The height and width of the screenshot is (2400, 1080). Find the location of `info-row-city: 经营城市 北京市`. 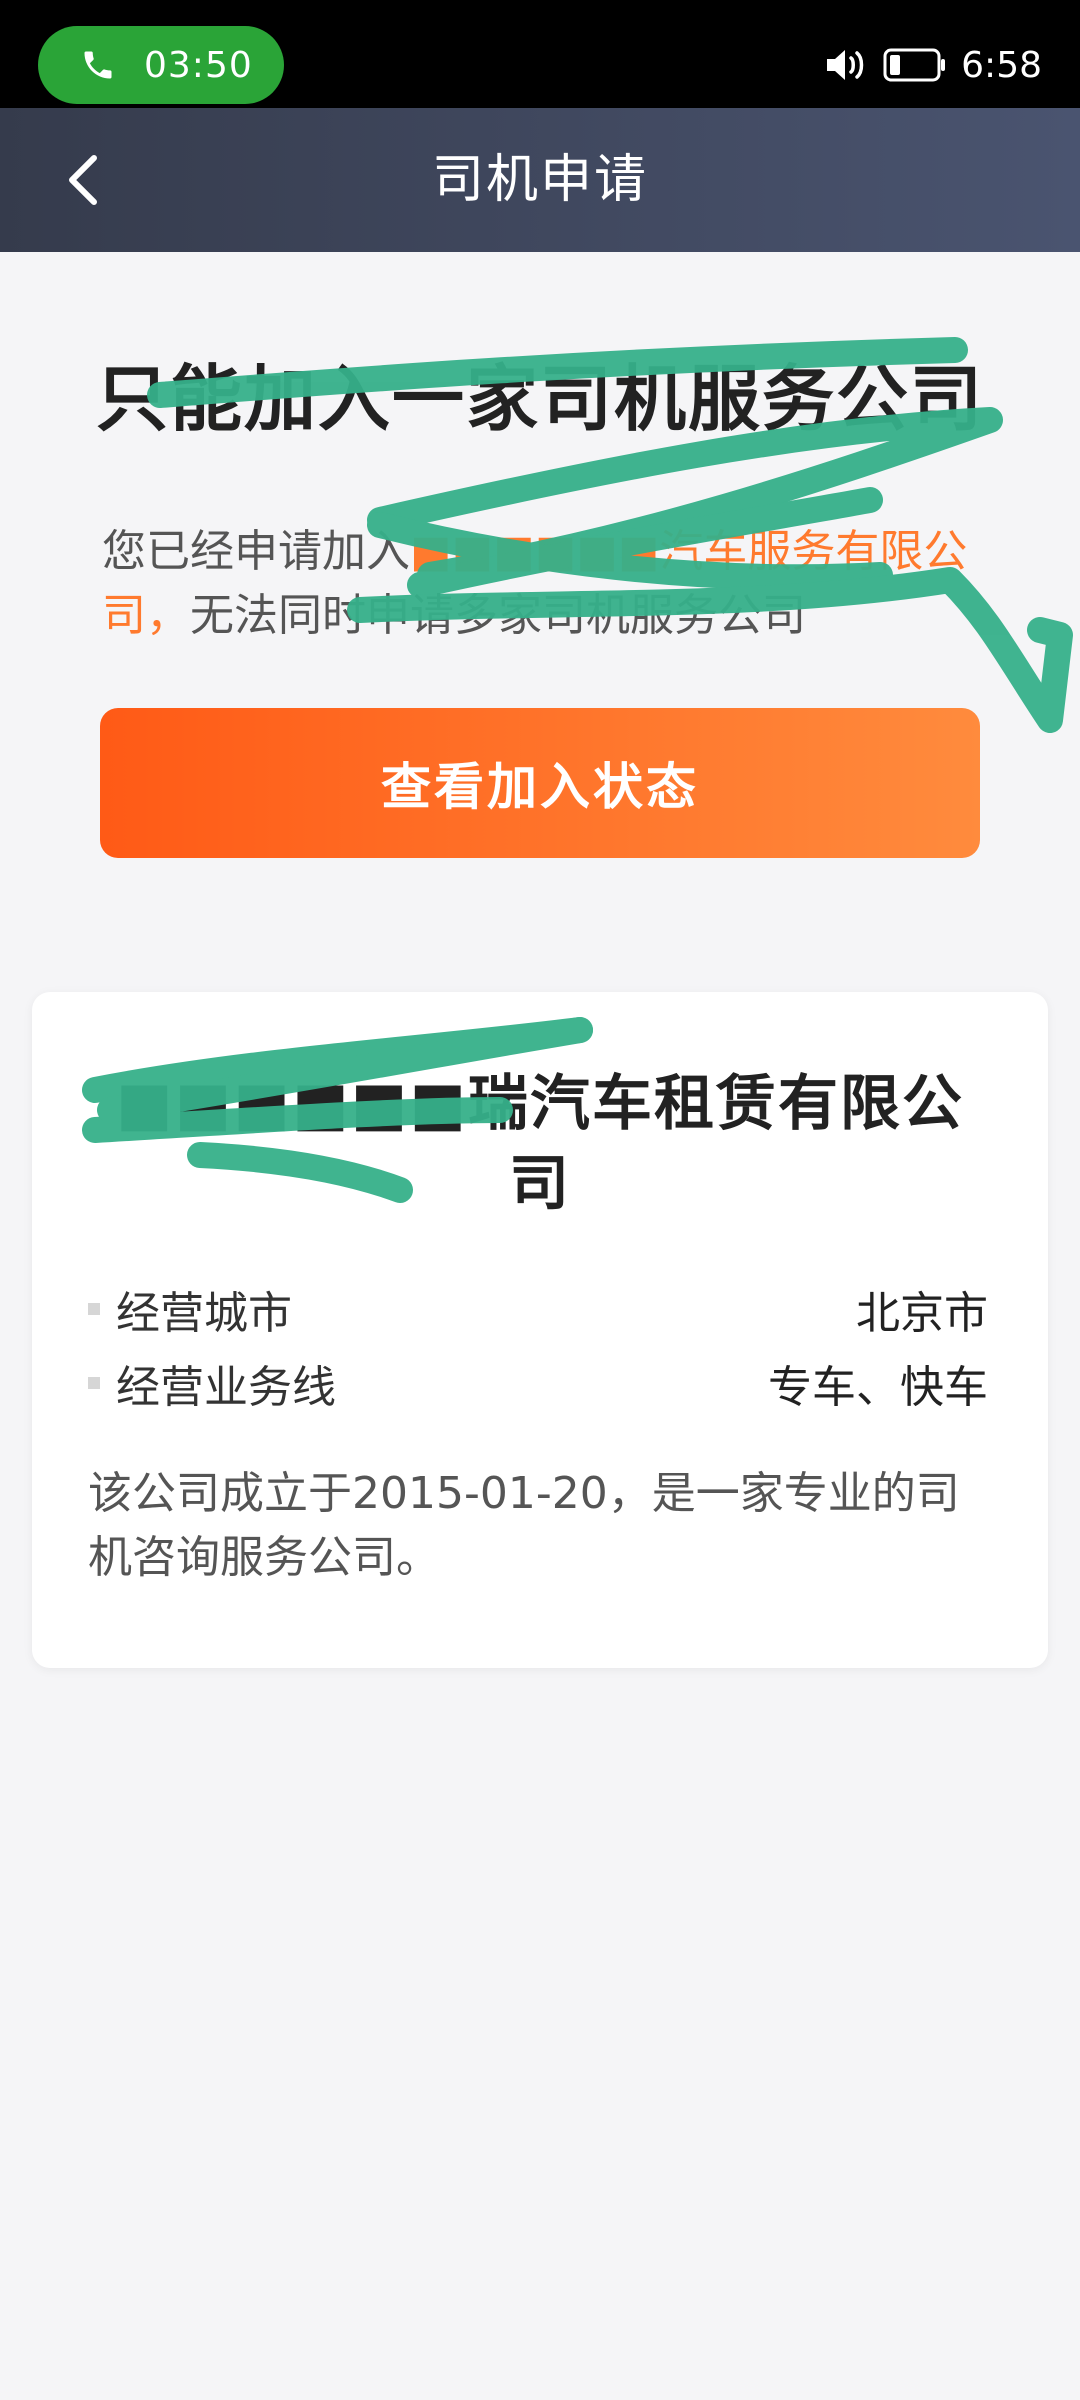

info-row-city: 经营城市 北京市 is located at coordinates (538, 1309).